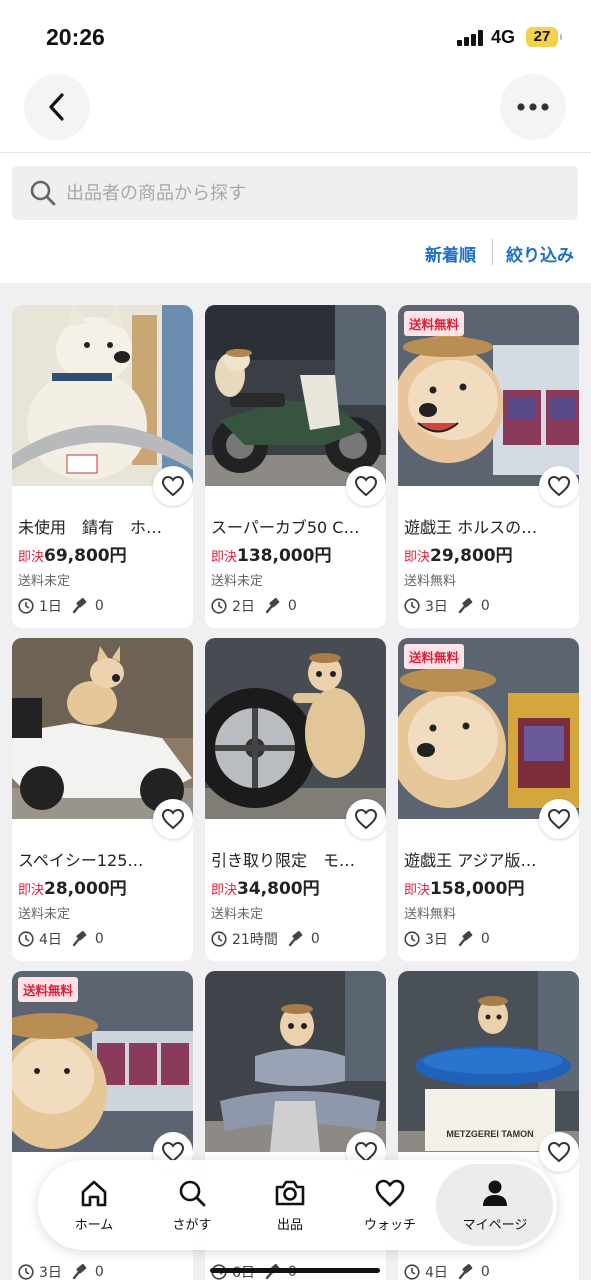  I want to click on product-card: 送料無料 遊戯王 アジア版… 即決158,000円 送料無料 3日 0, so click(488, 799).